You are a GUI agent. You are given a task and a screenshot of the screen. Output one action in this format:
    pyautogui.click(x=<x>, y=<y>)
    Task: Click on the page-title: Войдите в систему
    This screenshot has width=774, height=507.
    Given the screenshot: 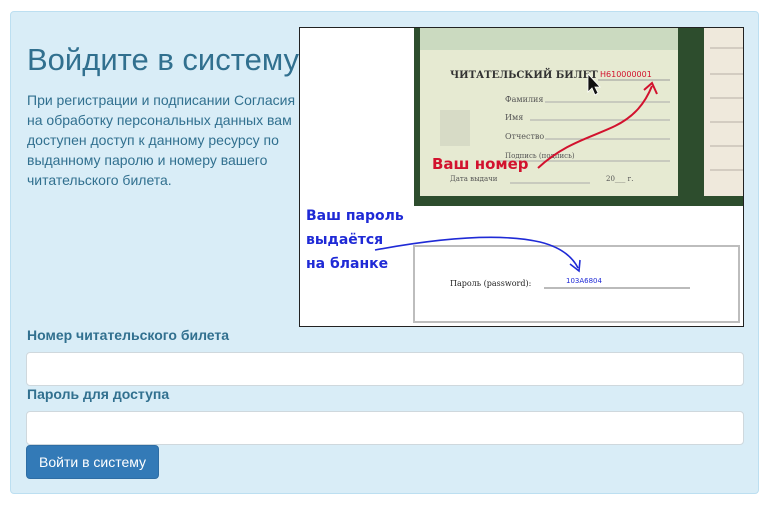 What is the action you would take?
    pyautogui.click(x=163, y=59)
    